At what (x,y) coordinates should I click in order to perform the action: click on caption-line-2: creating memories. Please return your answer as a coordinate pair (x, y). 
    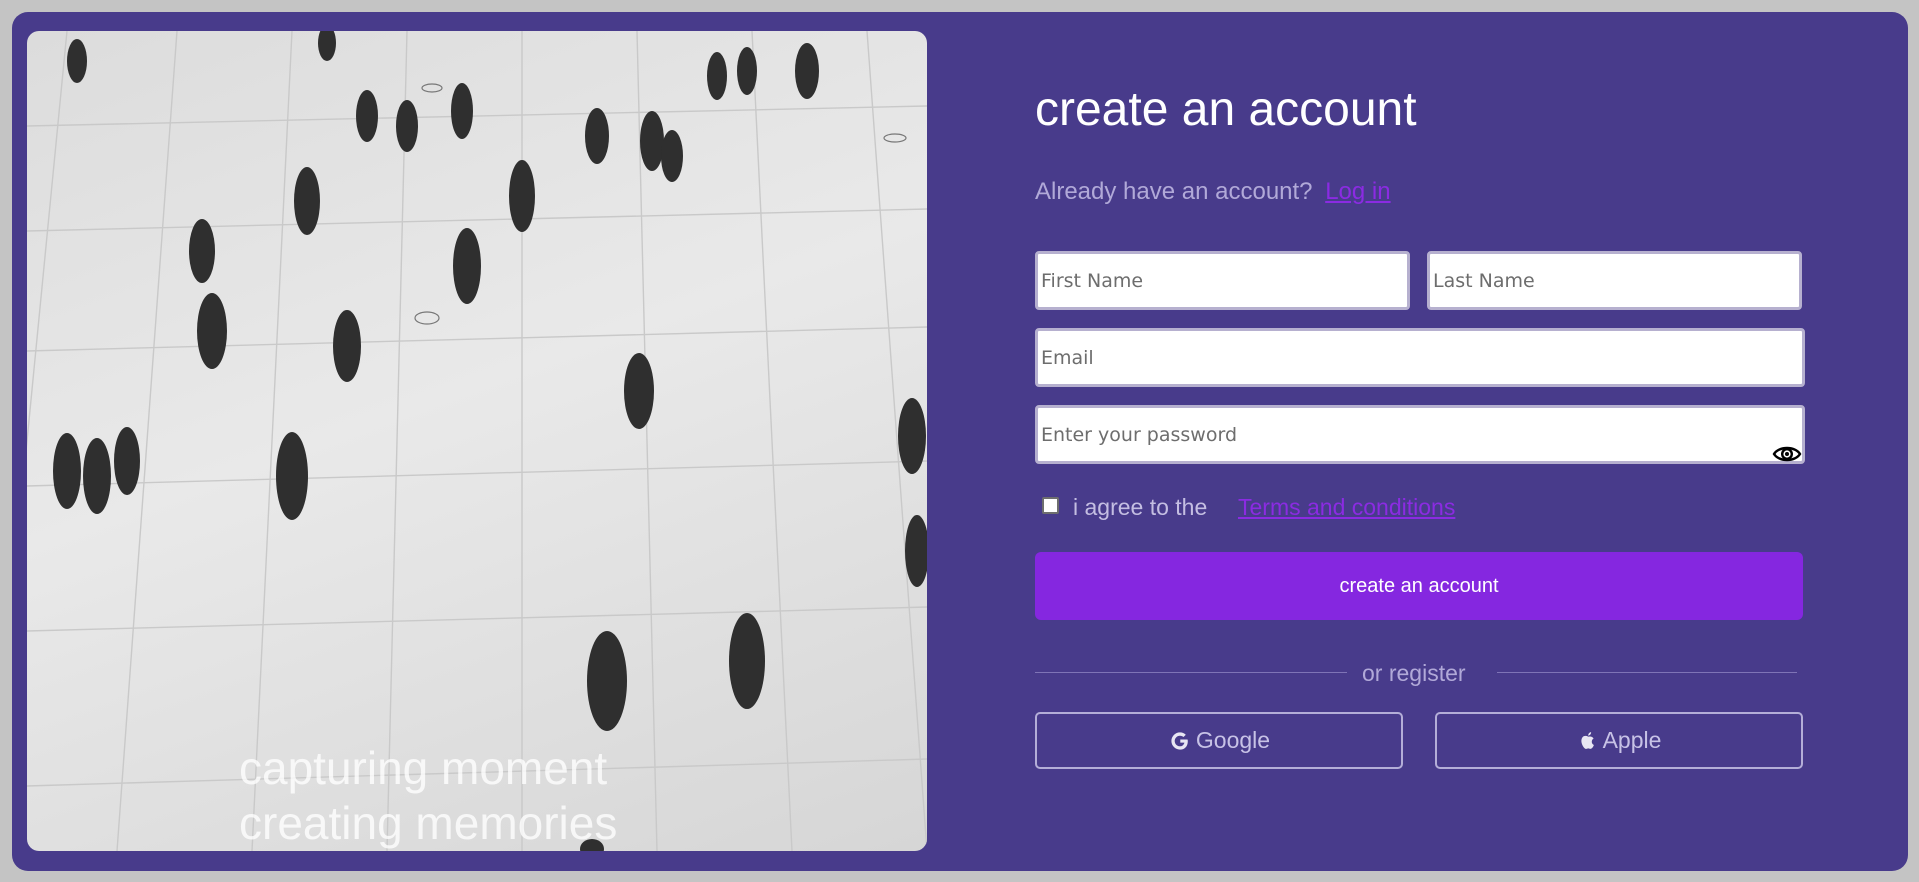
    Looking at the image, I should click on (428, 823).